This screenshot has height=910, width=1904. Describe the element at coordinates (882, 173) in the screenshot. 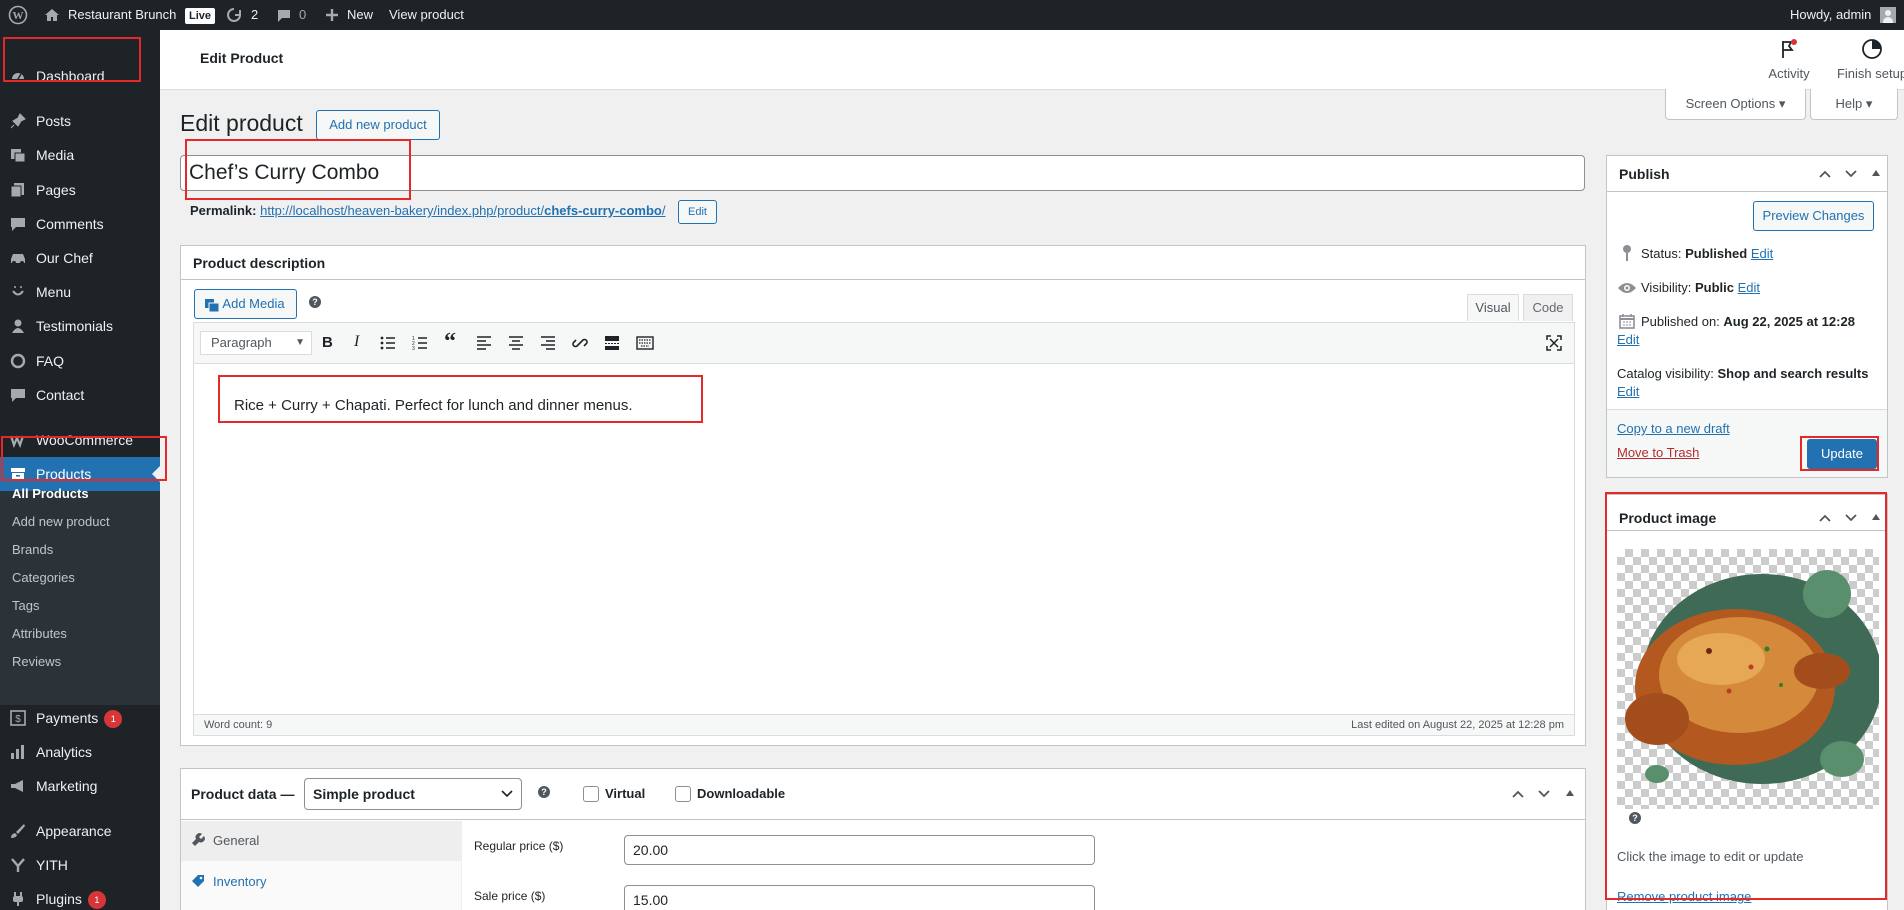

I see `product-title-input: Chef’s Curry Combo` at that location.